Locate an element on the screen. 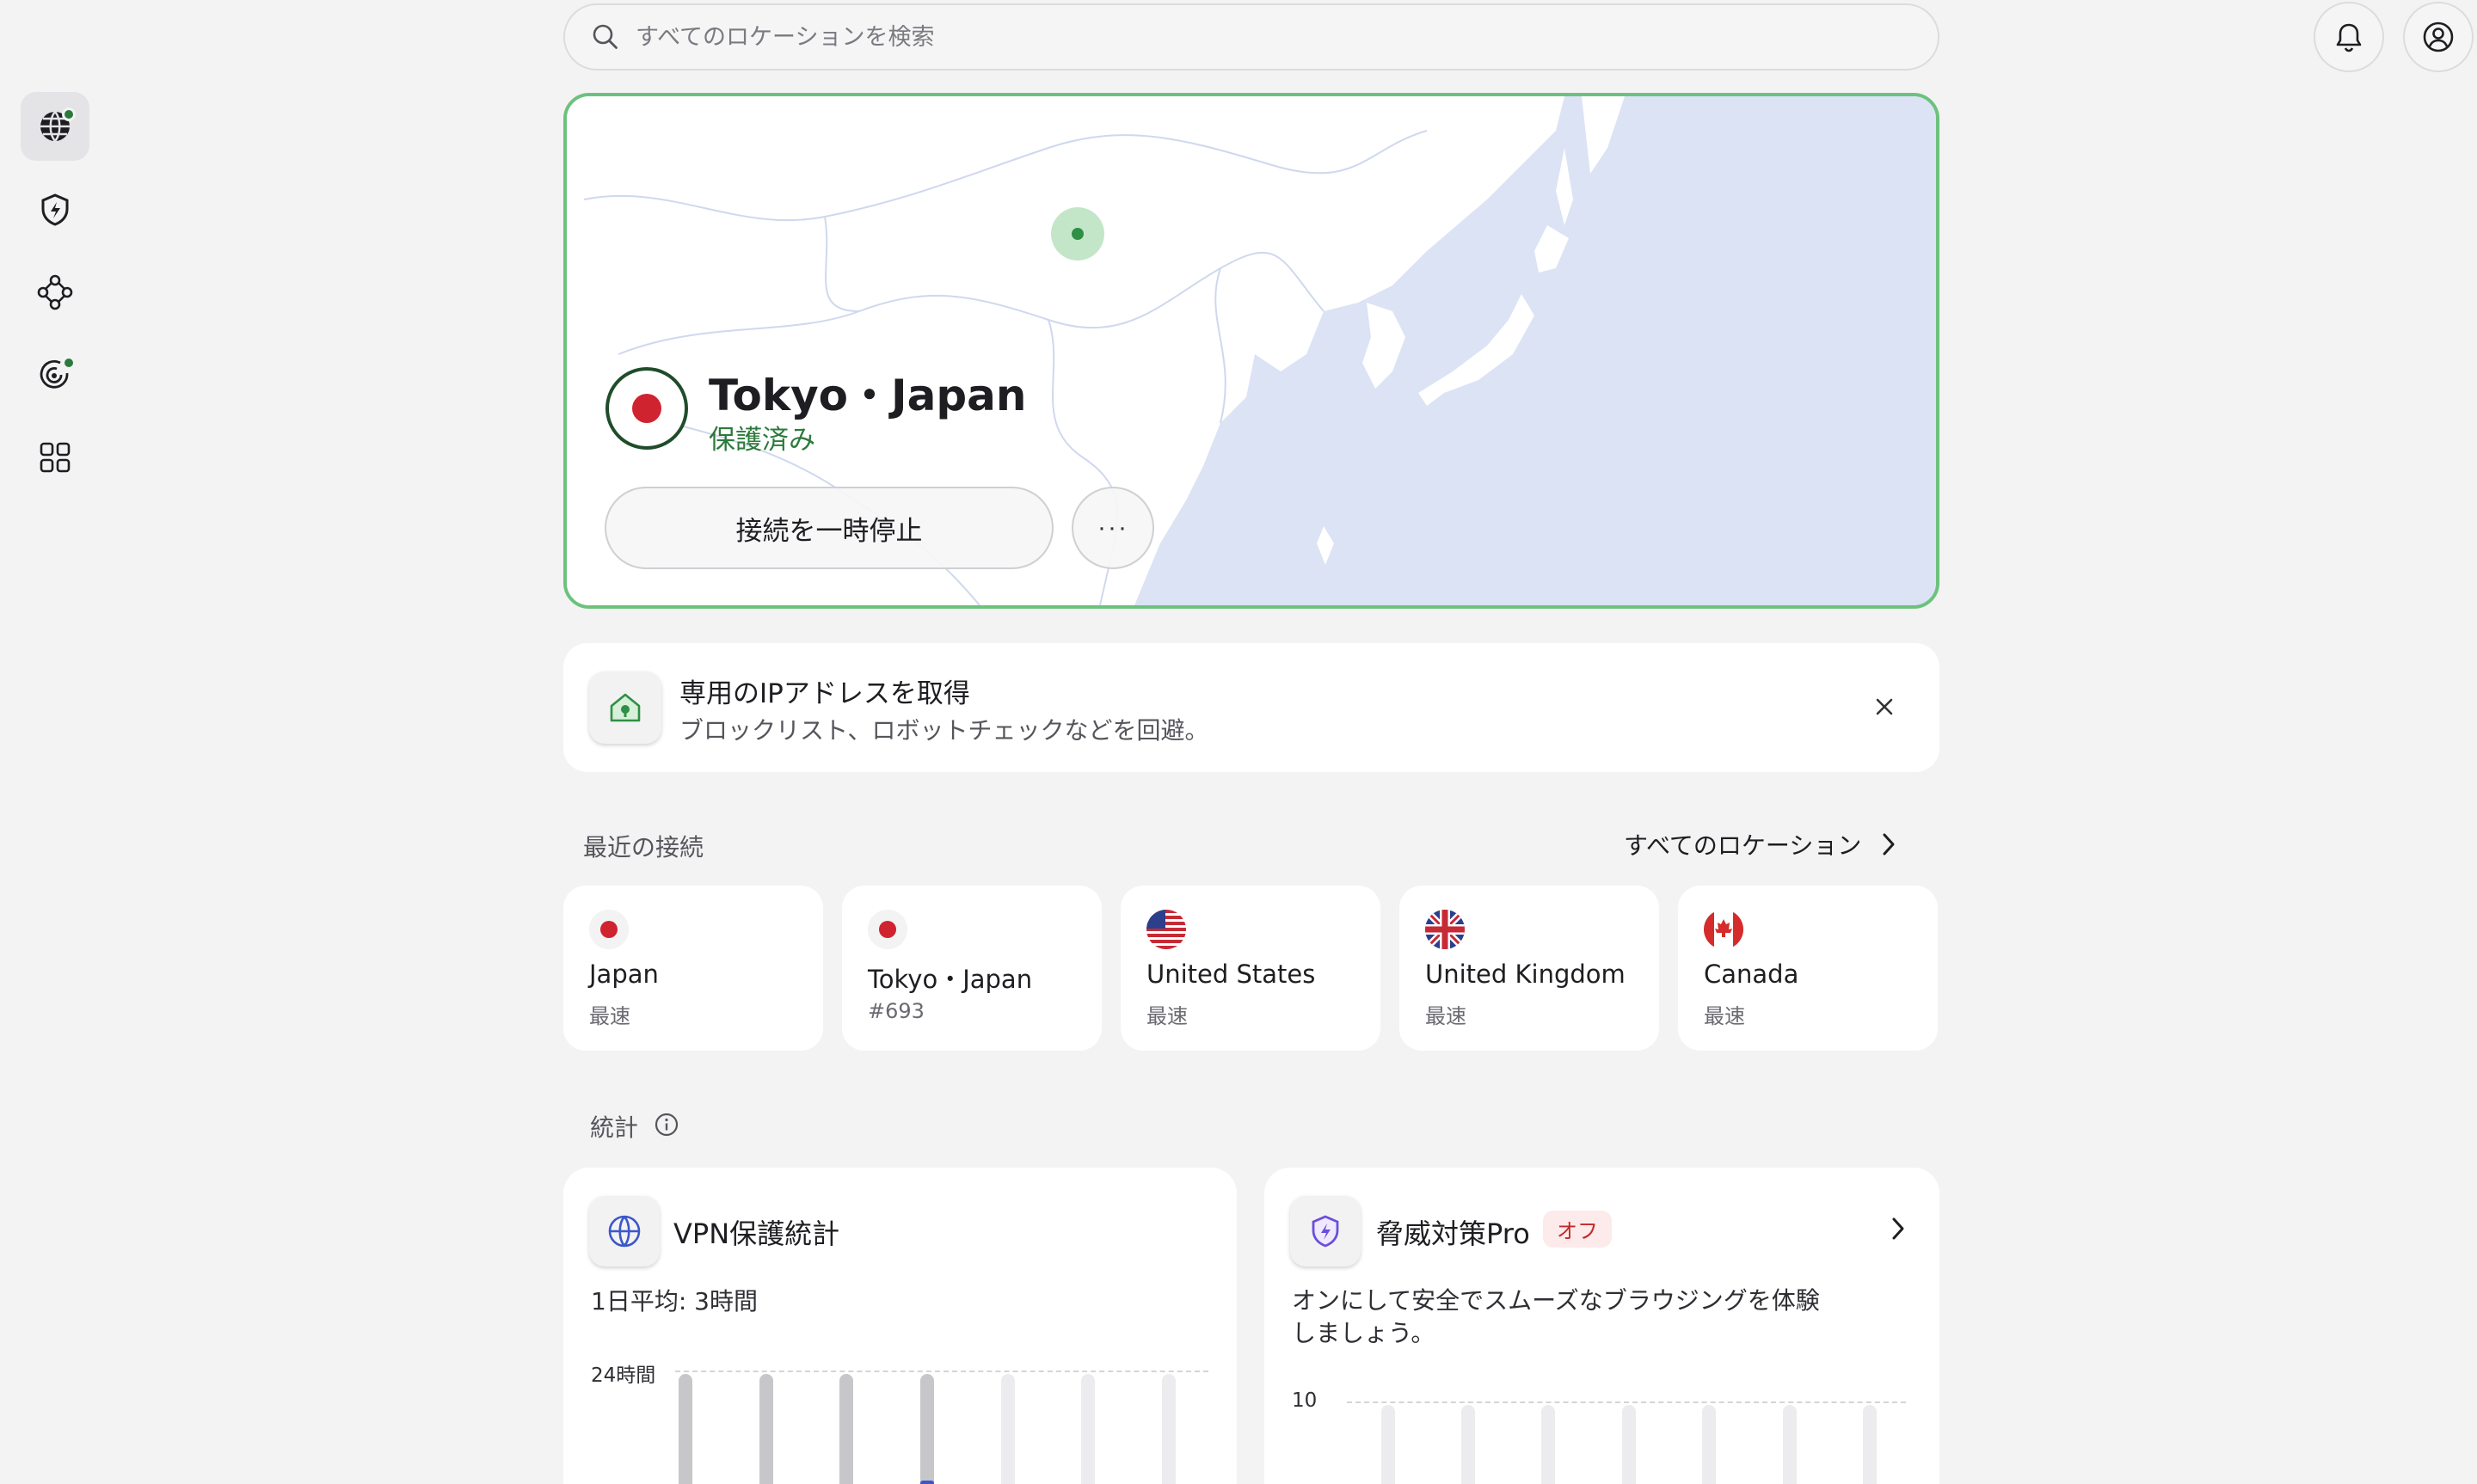  mesh-network-icon is located at coordinates (55, 292).